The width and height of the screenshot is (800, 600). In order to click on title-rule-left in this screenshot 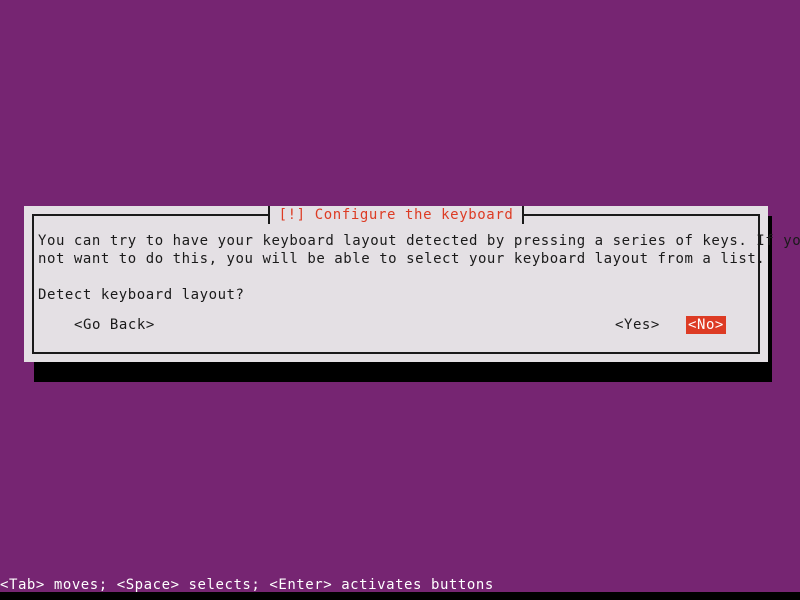, I will do `click(150, 215)`.